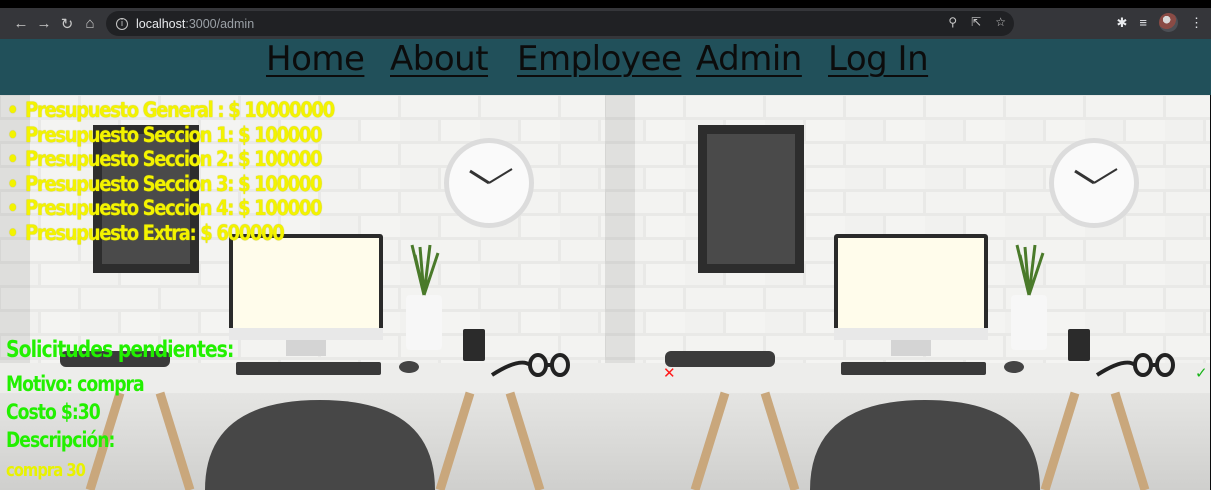 This screenshot has height=490, width=1211. I want to click on nav-link-home: Home, so click(315, 59).